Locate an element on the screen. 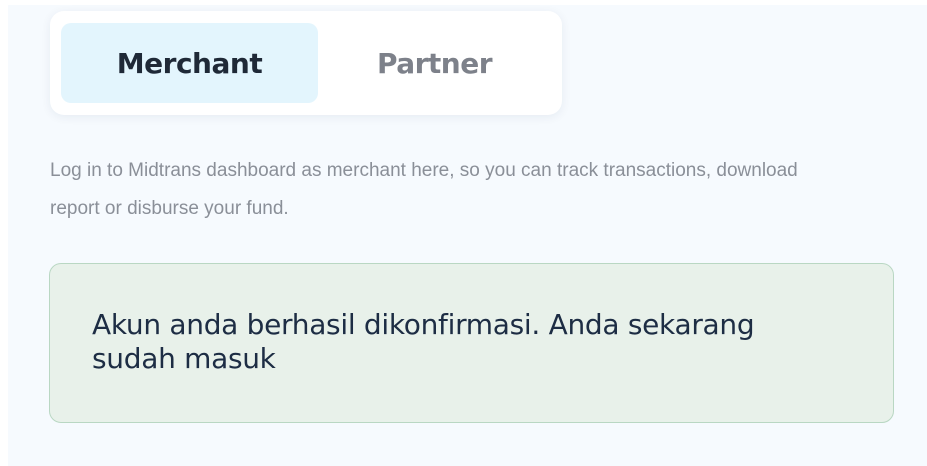  tab-merchant: Merchant is located at coordinates (189, 63).